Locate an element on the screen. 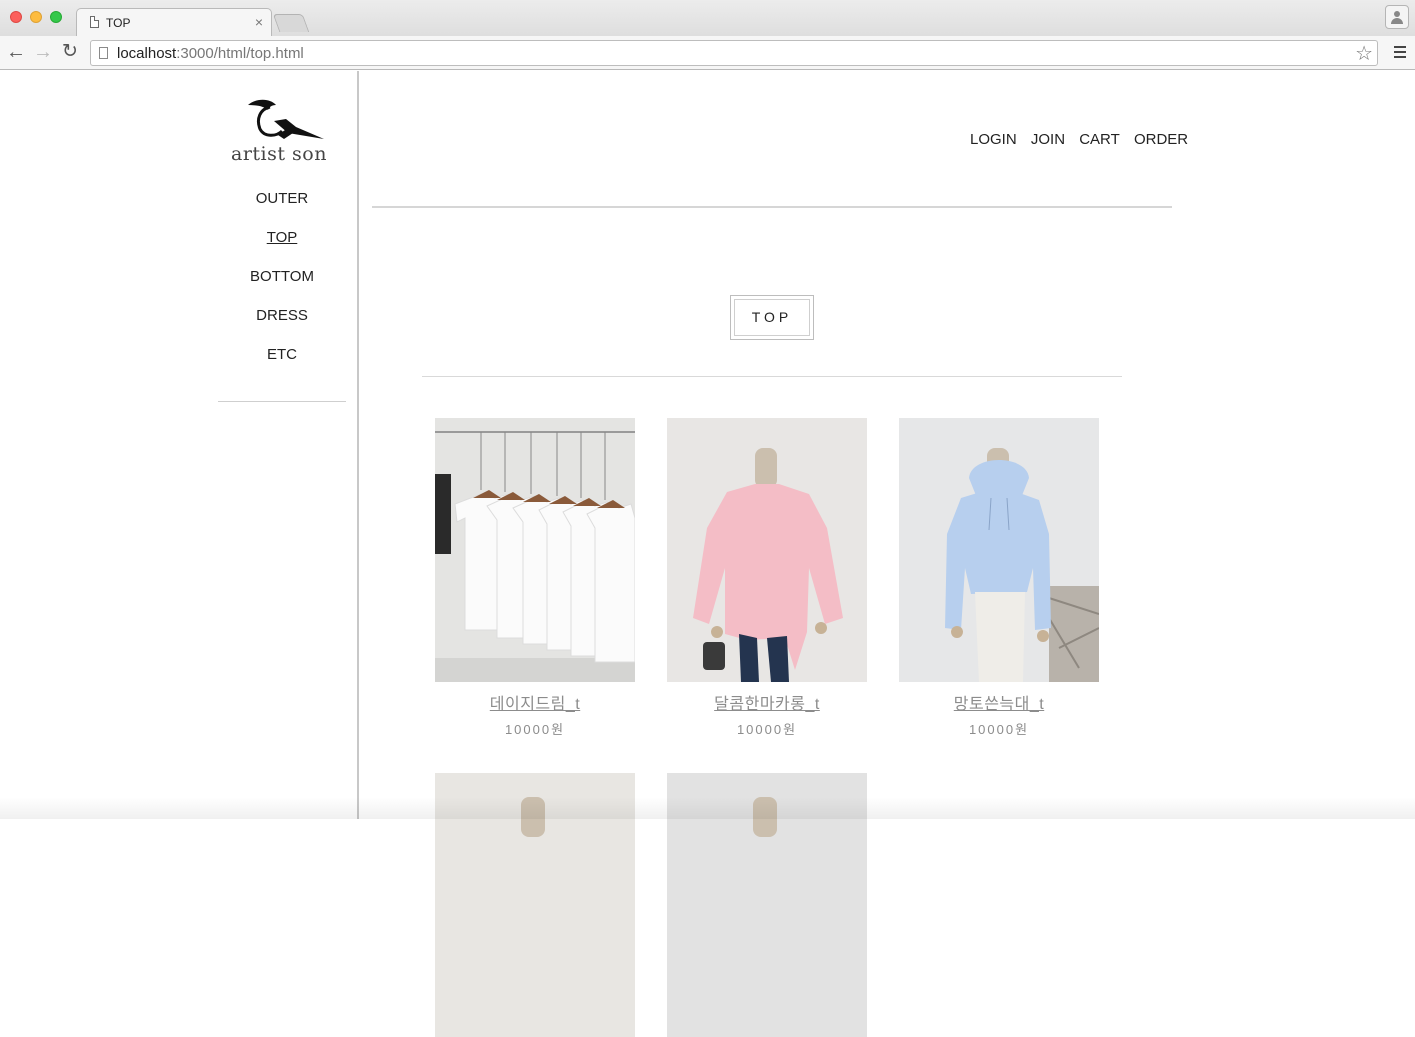 Image resolution: width=1415 pixels, height=1037 pixels. profile-icon is located at coordinates (1397, 17).